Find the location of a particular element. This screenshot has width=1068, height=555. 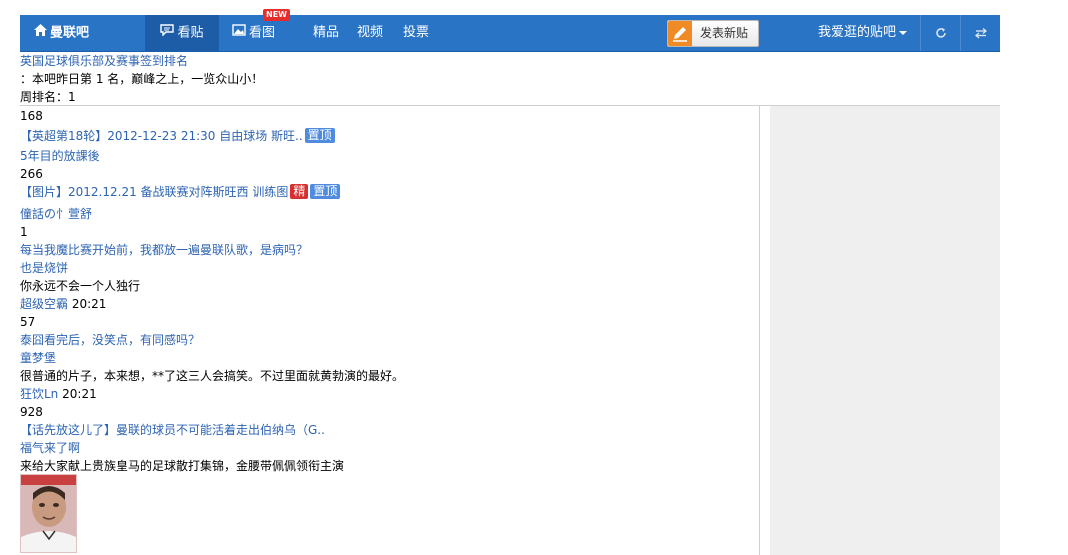

sign-in-ranking-link: 英国足球俱乐部及赛事签到排名 is located at coordinates (104, 61).